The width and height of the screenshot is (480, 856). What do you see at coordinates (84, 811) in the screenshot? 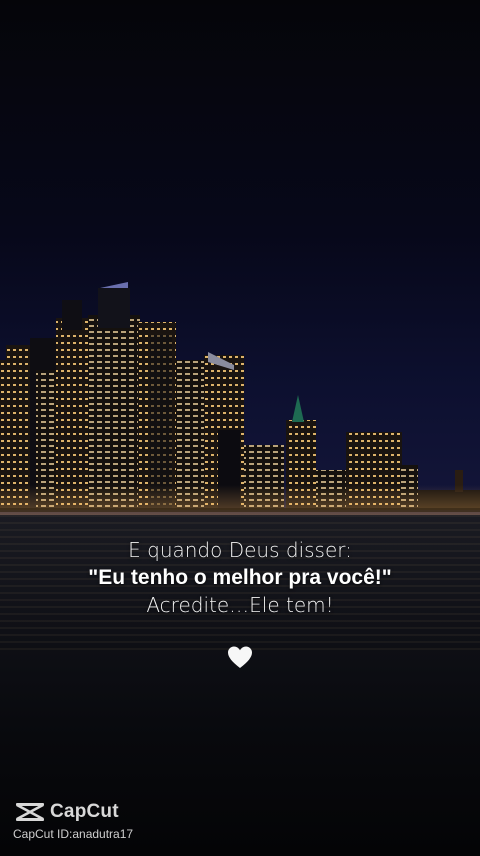
I see `capcut-brand-name: CapCut` at bounding box center [84, 811].